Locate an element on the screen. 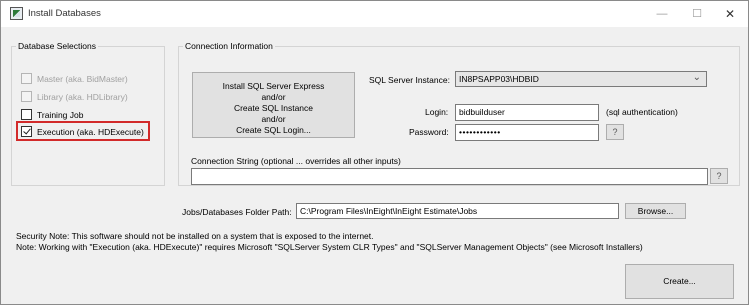  checkbox-library: Library (aka. HDLibrary) is located at coordinates (74, 96).